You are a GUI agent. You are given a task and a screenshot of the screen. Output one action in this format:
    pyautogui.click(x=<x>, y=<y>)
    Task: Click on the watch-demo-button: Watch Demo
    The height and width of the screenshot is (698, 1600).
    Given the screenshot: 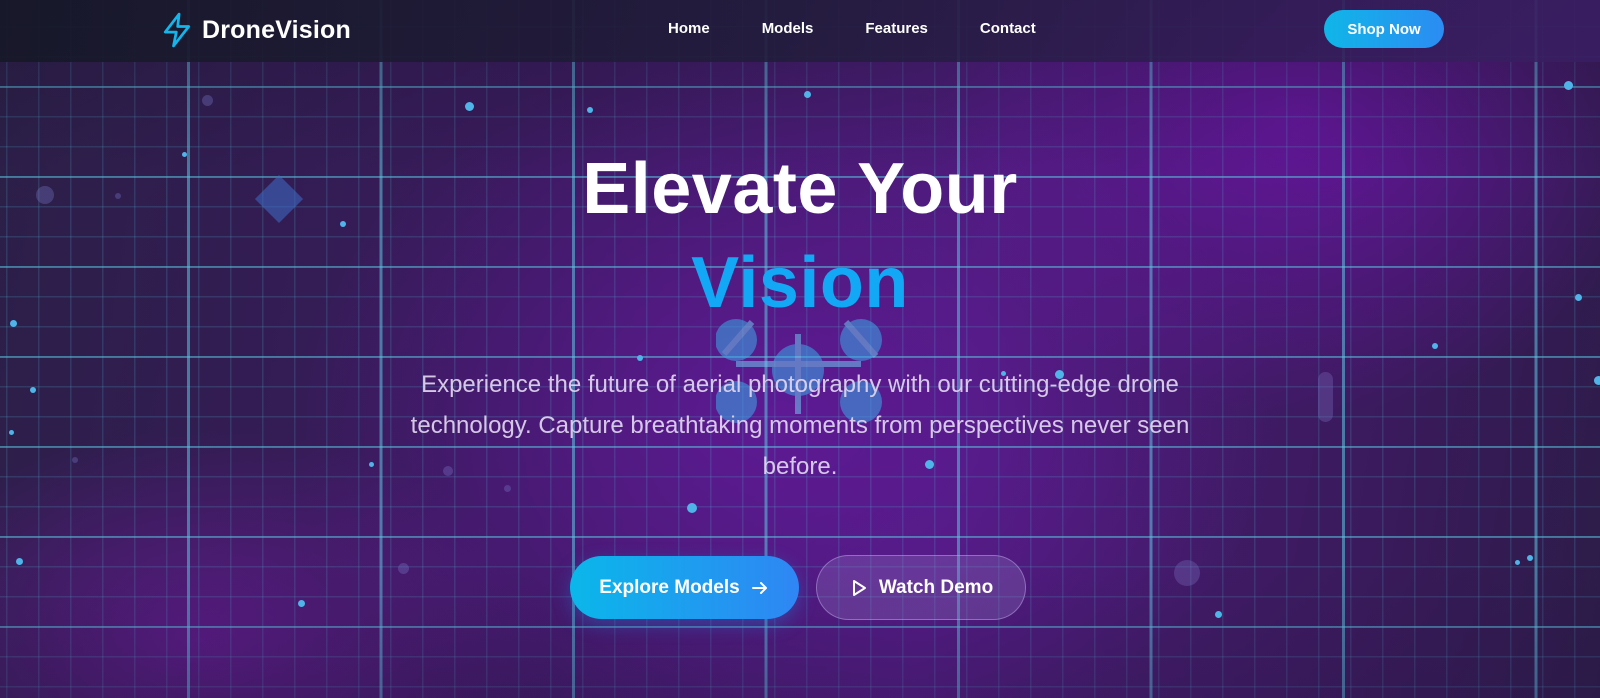 What is the action you would take?
    pyautogui.click(x=921, y=587)
    